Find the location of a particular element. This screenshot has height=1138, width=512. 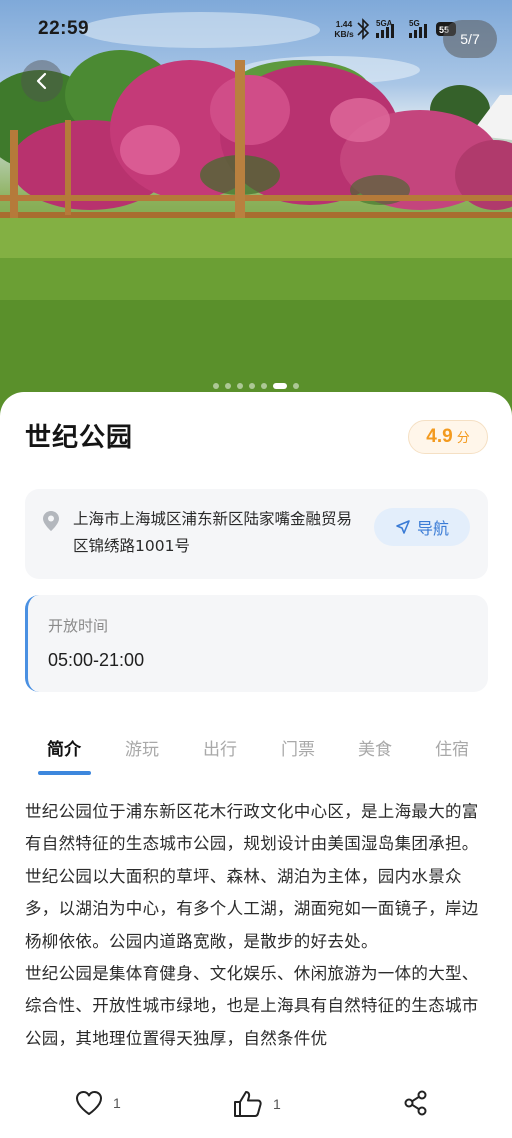

address-card: 上海市上海城区浦东新区陆家嘴金融贸易区锦绣路1001号 导航 is located at coordinates (256, 534).